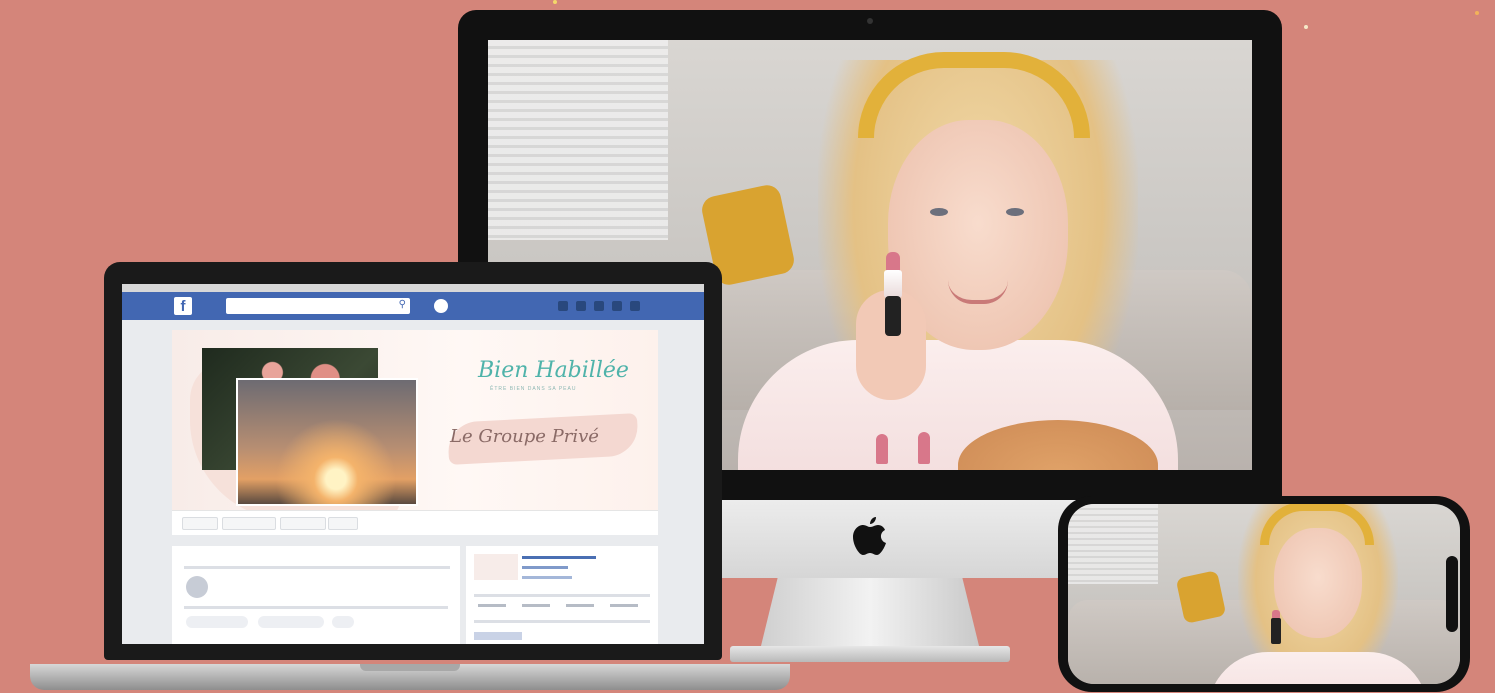 The image size is (1495, 693). Describe the element at coordinates (249, 523) in the screenshot. I see `notifications-button` at that location.